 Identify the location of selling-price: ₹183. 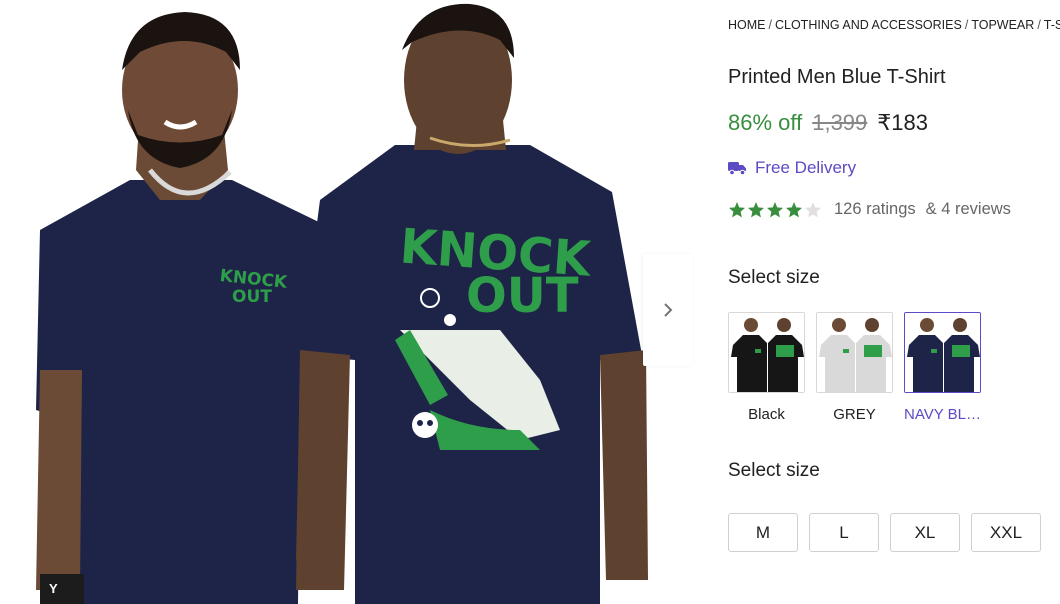
(902, 122).